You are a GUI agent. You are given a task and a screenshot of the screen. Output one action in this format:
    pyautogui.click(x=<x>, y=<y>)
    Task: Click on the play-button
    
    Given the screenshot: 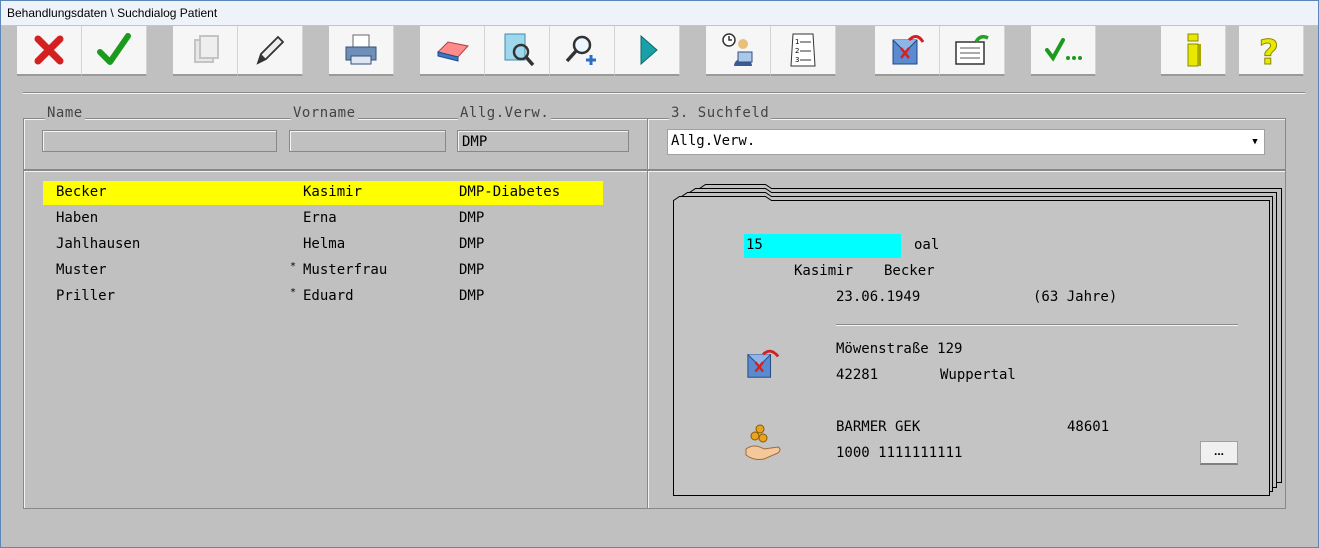 What is the action you would take?
    pyautogui.click(x=647, y=51)
    